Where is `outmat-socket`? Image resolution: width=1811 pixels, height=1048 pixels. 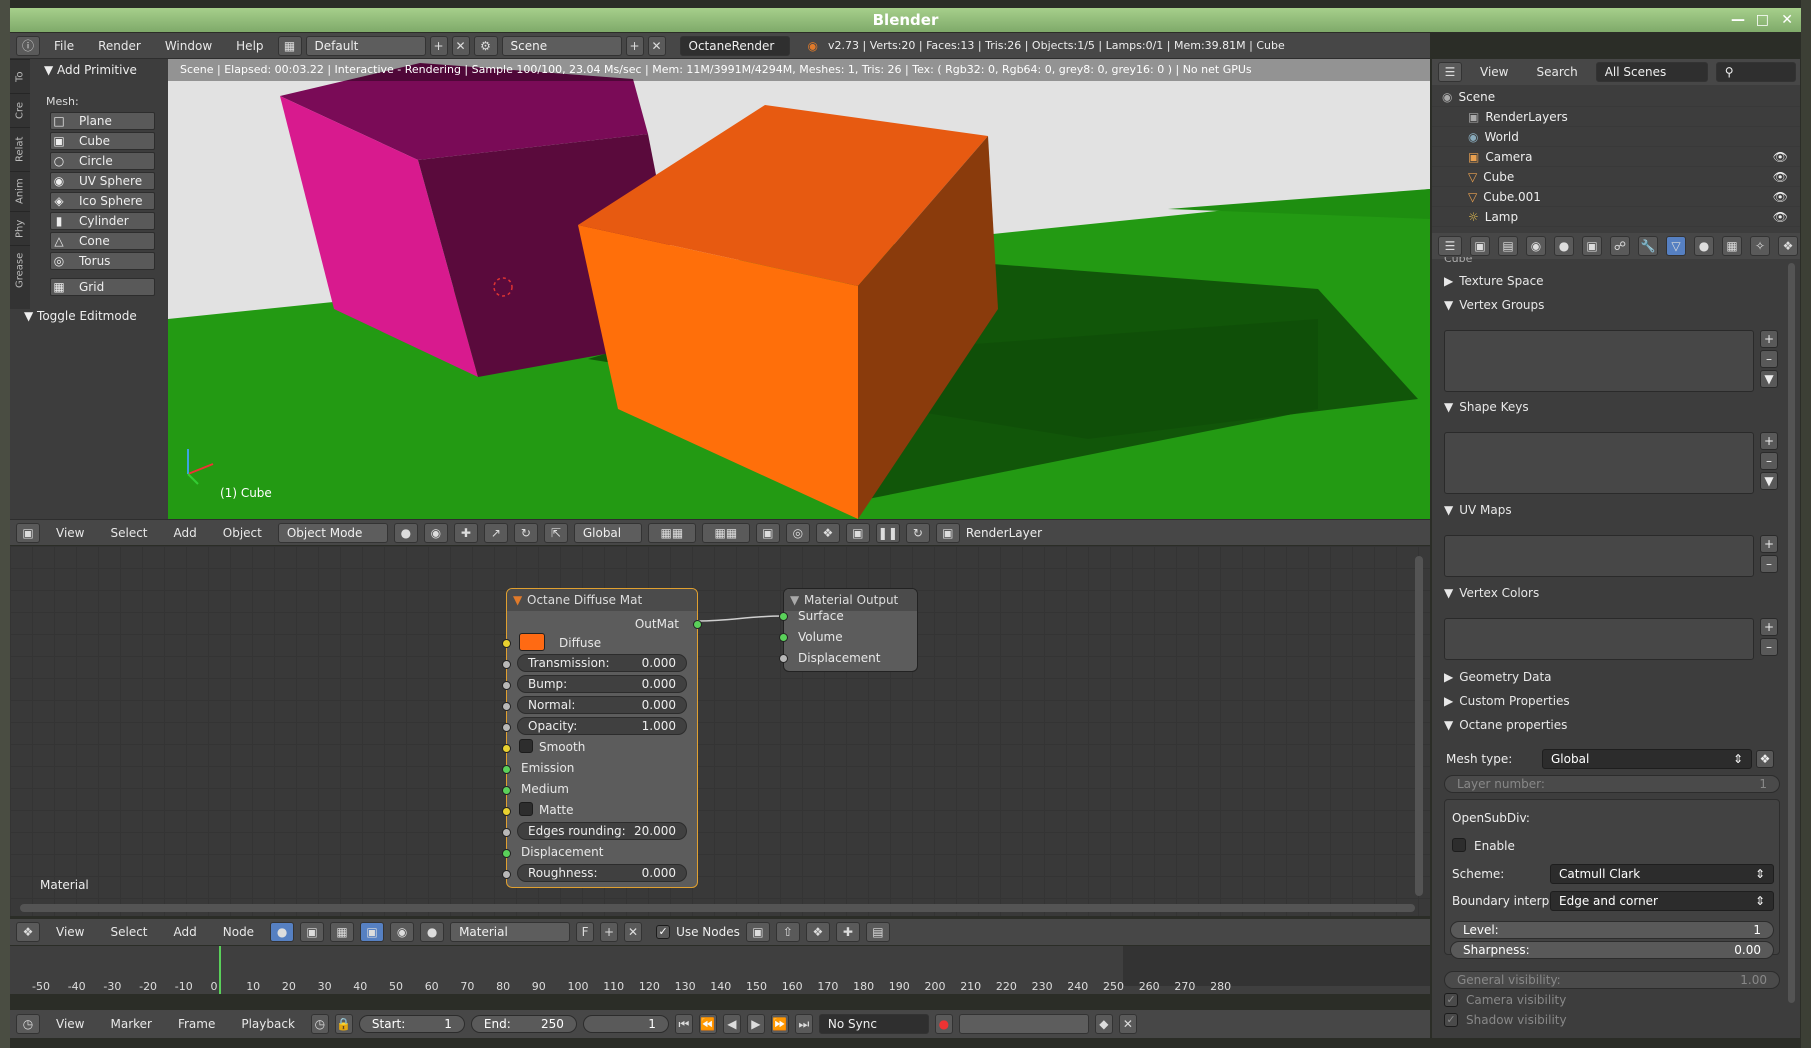 outmat-socket is located at coordinates (697, 624).